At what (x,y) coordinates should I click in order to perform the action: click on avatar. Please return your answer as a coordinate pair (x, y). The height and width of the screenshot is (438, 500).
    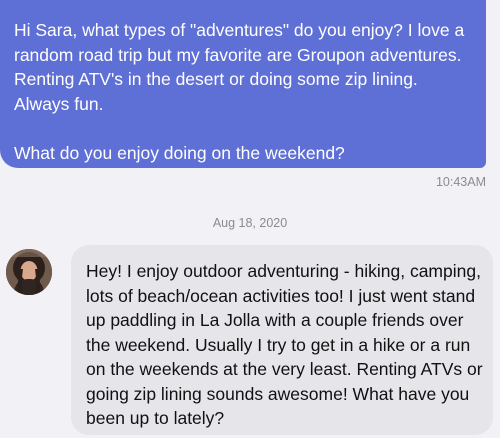
    Looking at the image, I should click on (29, 272).